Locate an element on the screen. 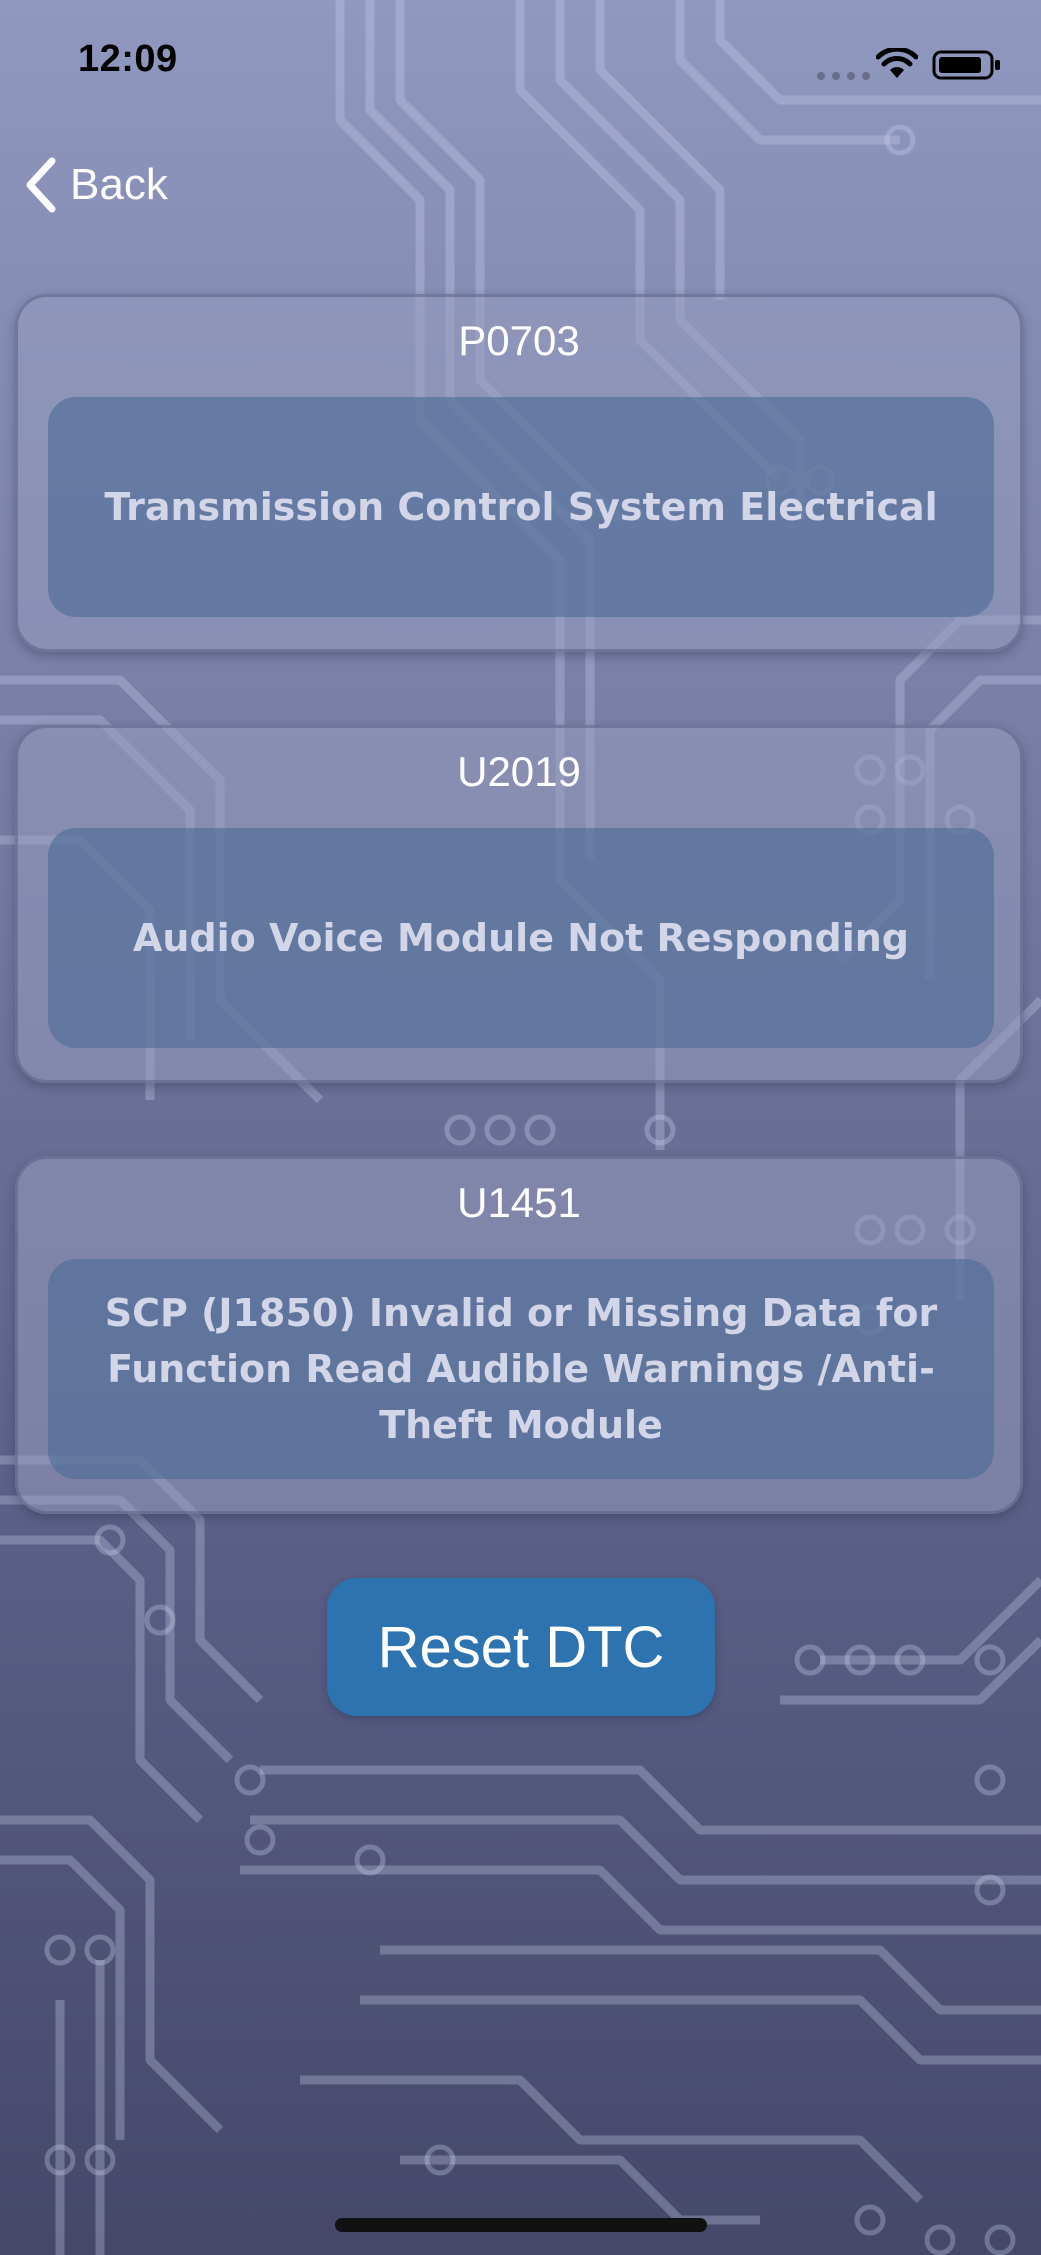 This screenshot has width=1041, height=2255. dtc-code: U2019 is located at coordinates (519, 771).